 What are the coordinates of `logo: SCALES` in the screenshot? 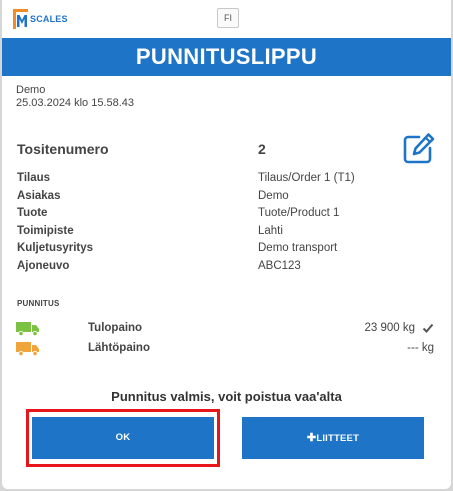 It's located at (40, 19).